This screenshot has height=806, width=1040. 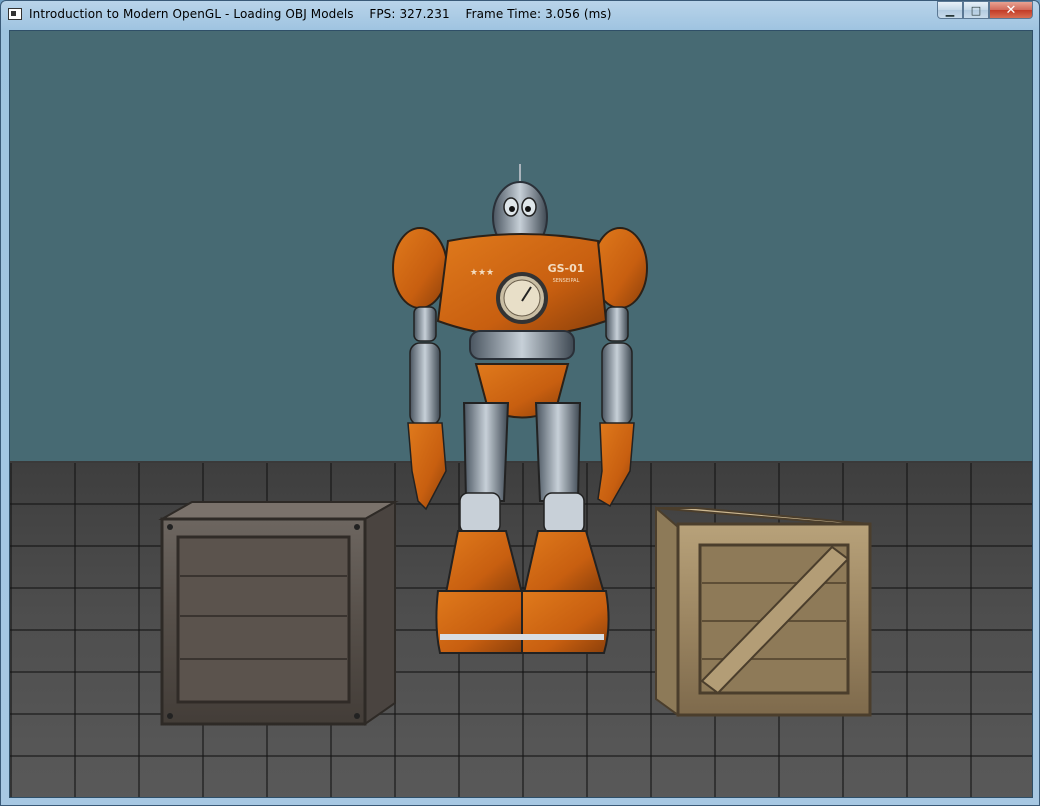 I want to click on maximize-button: □, so click(x=976, y=10).